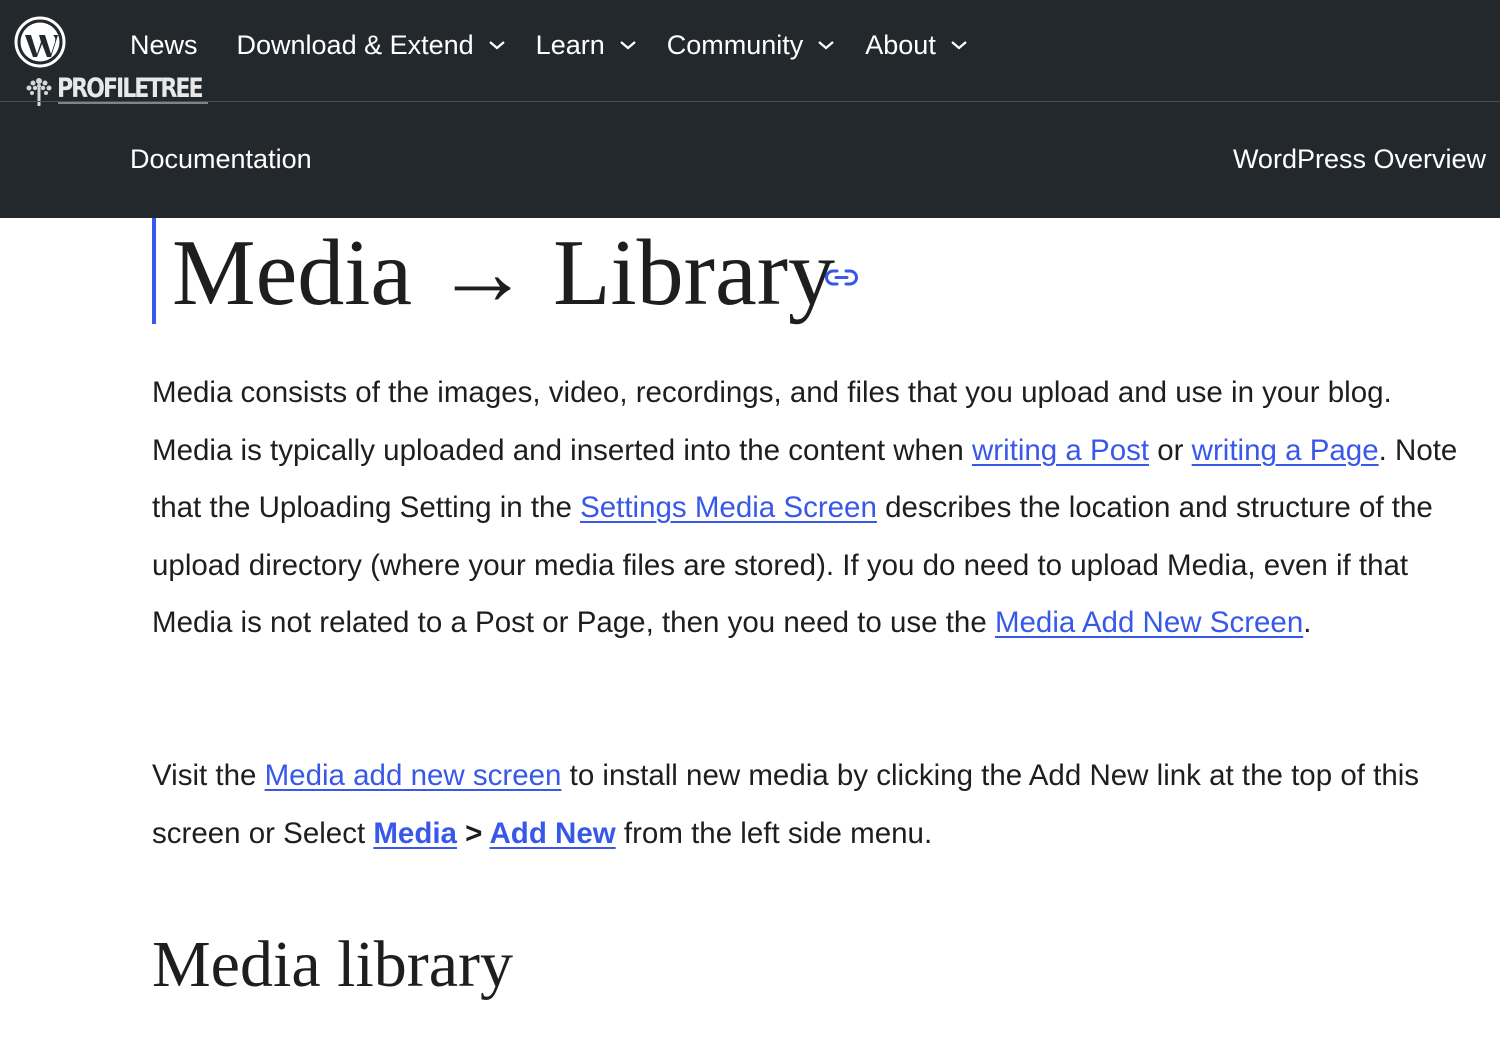  I want to click on page-title: Media → Library, so click(504, 273).